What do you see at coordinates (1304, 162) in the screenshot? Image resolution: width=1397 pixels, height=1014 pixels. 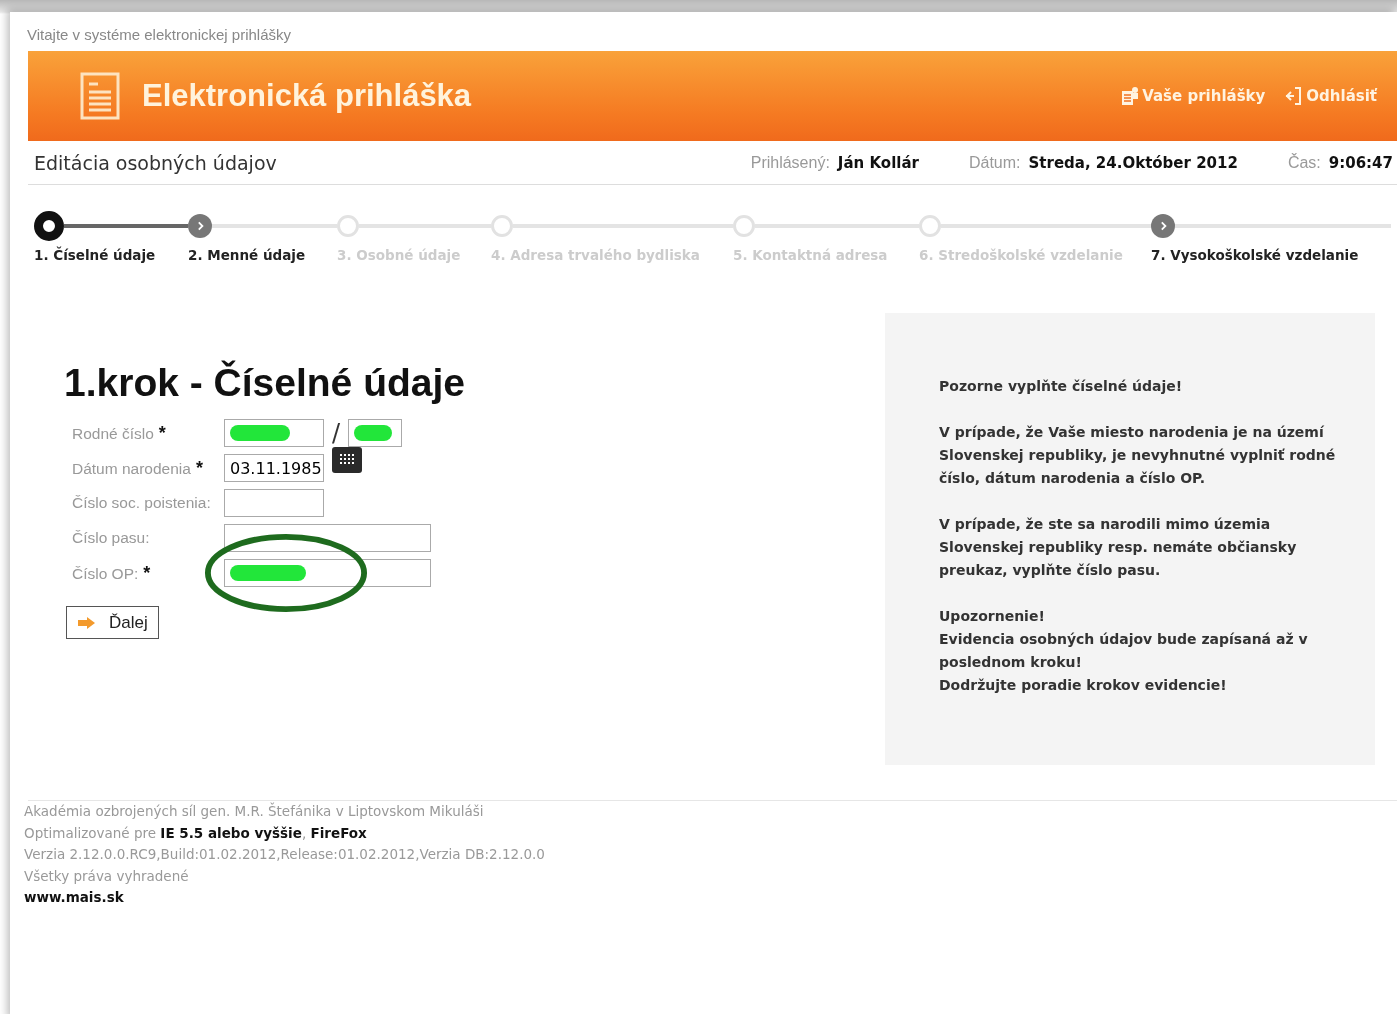 I see `info-label: Čas:` at bounding box center [1304, 162].